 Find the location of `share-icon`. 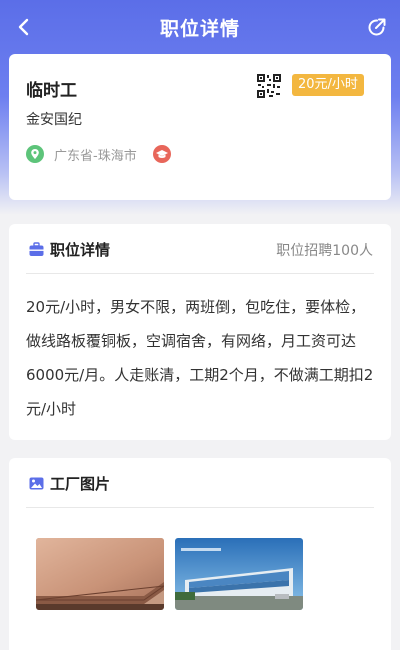

share-icon is located at coordinates (377, 27).